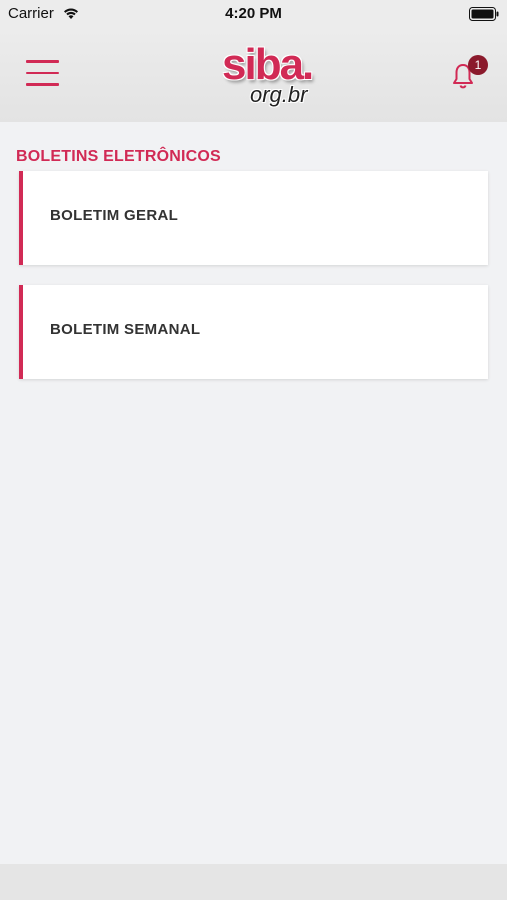 This screenshot has height=900, width=507. Describe the element at coordinates (470, 75) in the screenshot. I see `notifications-button: 1` at that location.